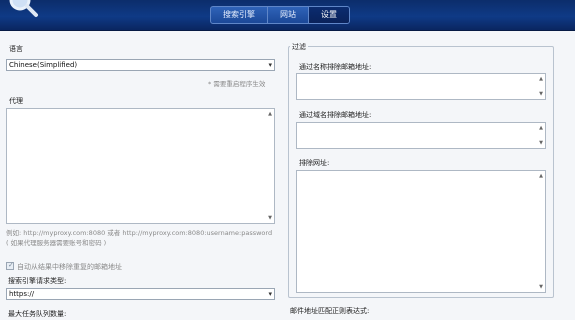 The width and height of the screenshot is (575, 320). I want to click on language-select-value: Chinese(Simplified), so click(43, 65).